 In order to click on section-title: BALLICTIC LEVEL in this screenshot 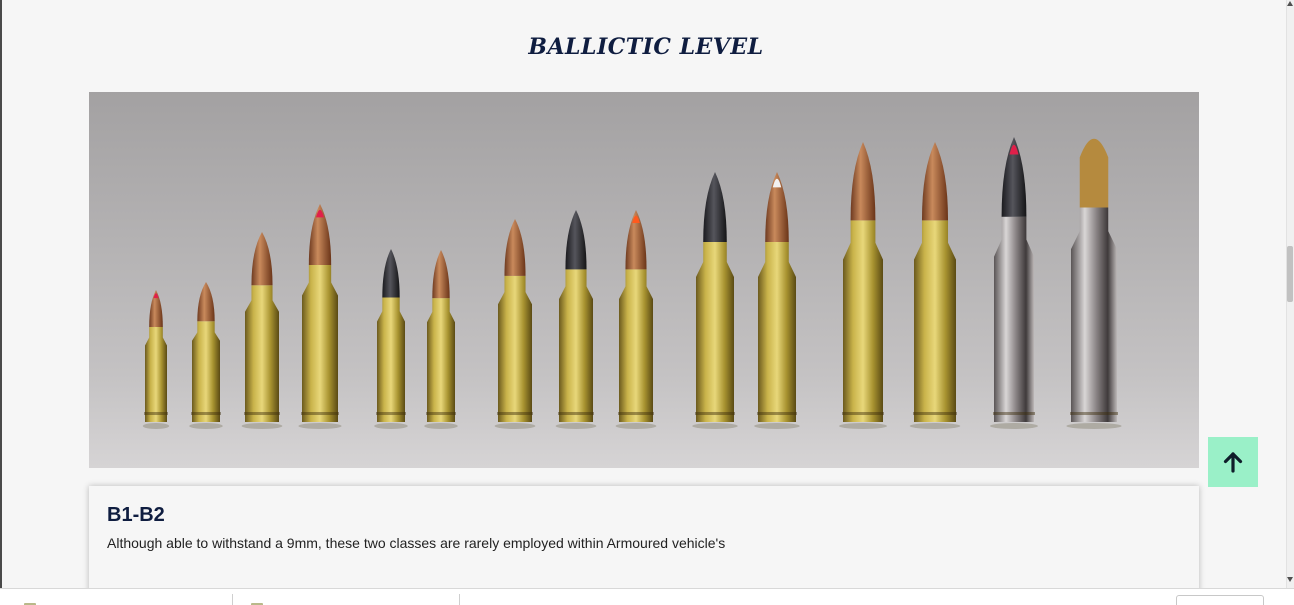, I will do `click(646, 47)`.